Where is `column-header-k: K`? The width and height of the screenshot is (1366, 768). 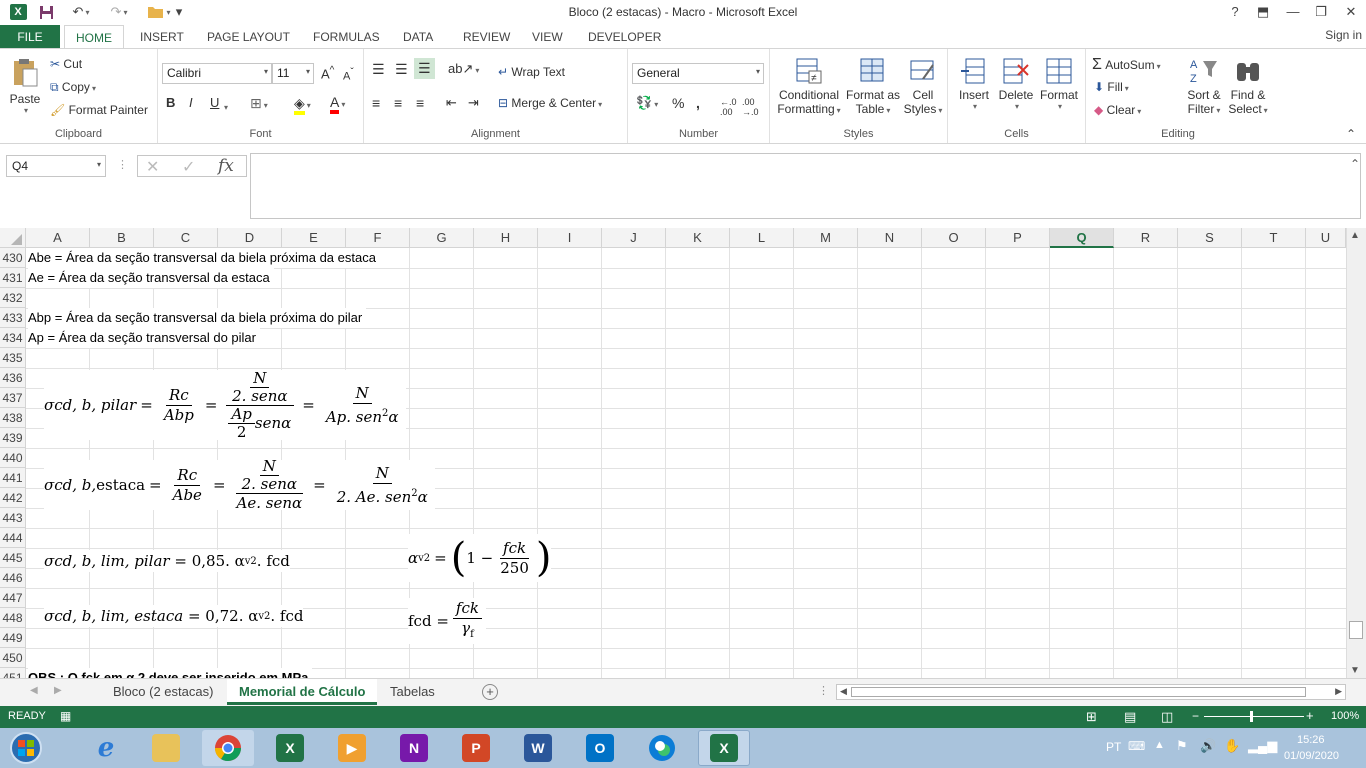 column-header-k: K is located at coordinates (698, 238).